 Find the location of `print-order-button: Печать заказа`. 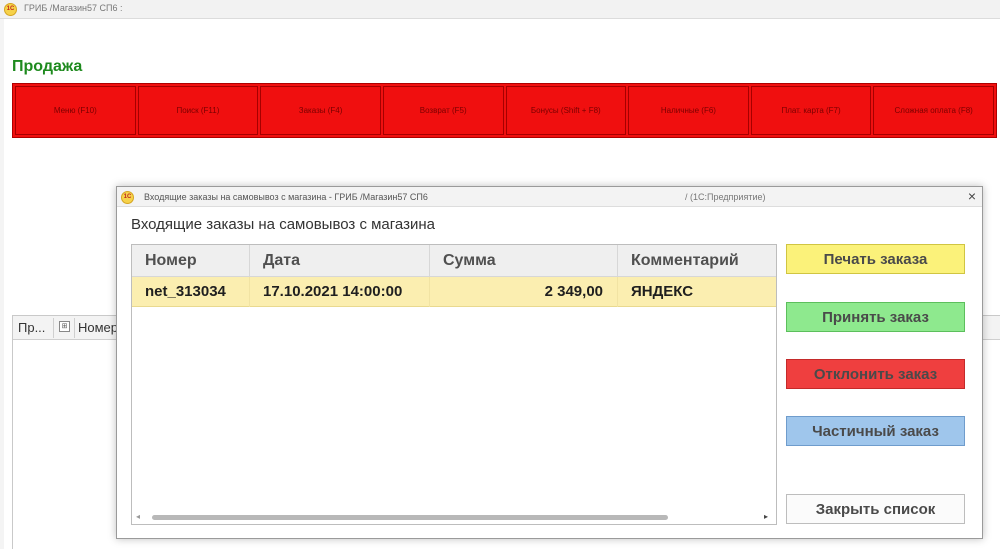

print-order-button: Печать заказа is located at coordinates (875, 259).